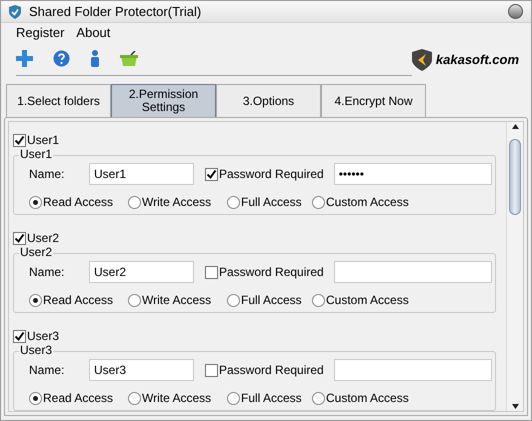  I want to click on tab: 3.Options, so click(268, 100).